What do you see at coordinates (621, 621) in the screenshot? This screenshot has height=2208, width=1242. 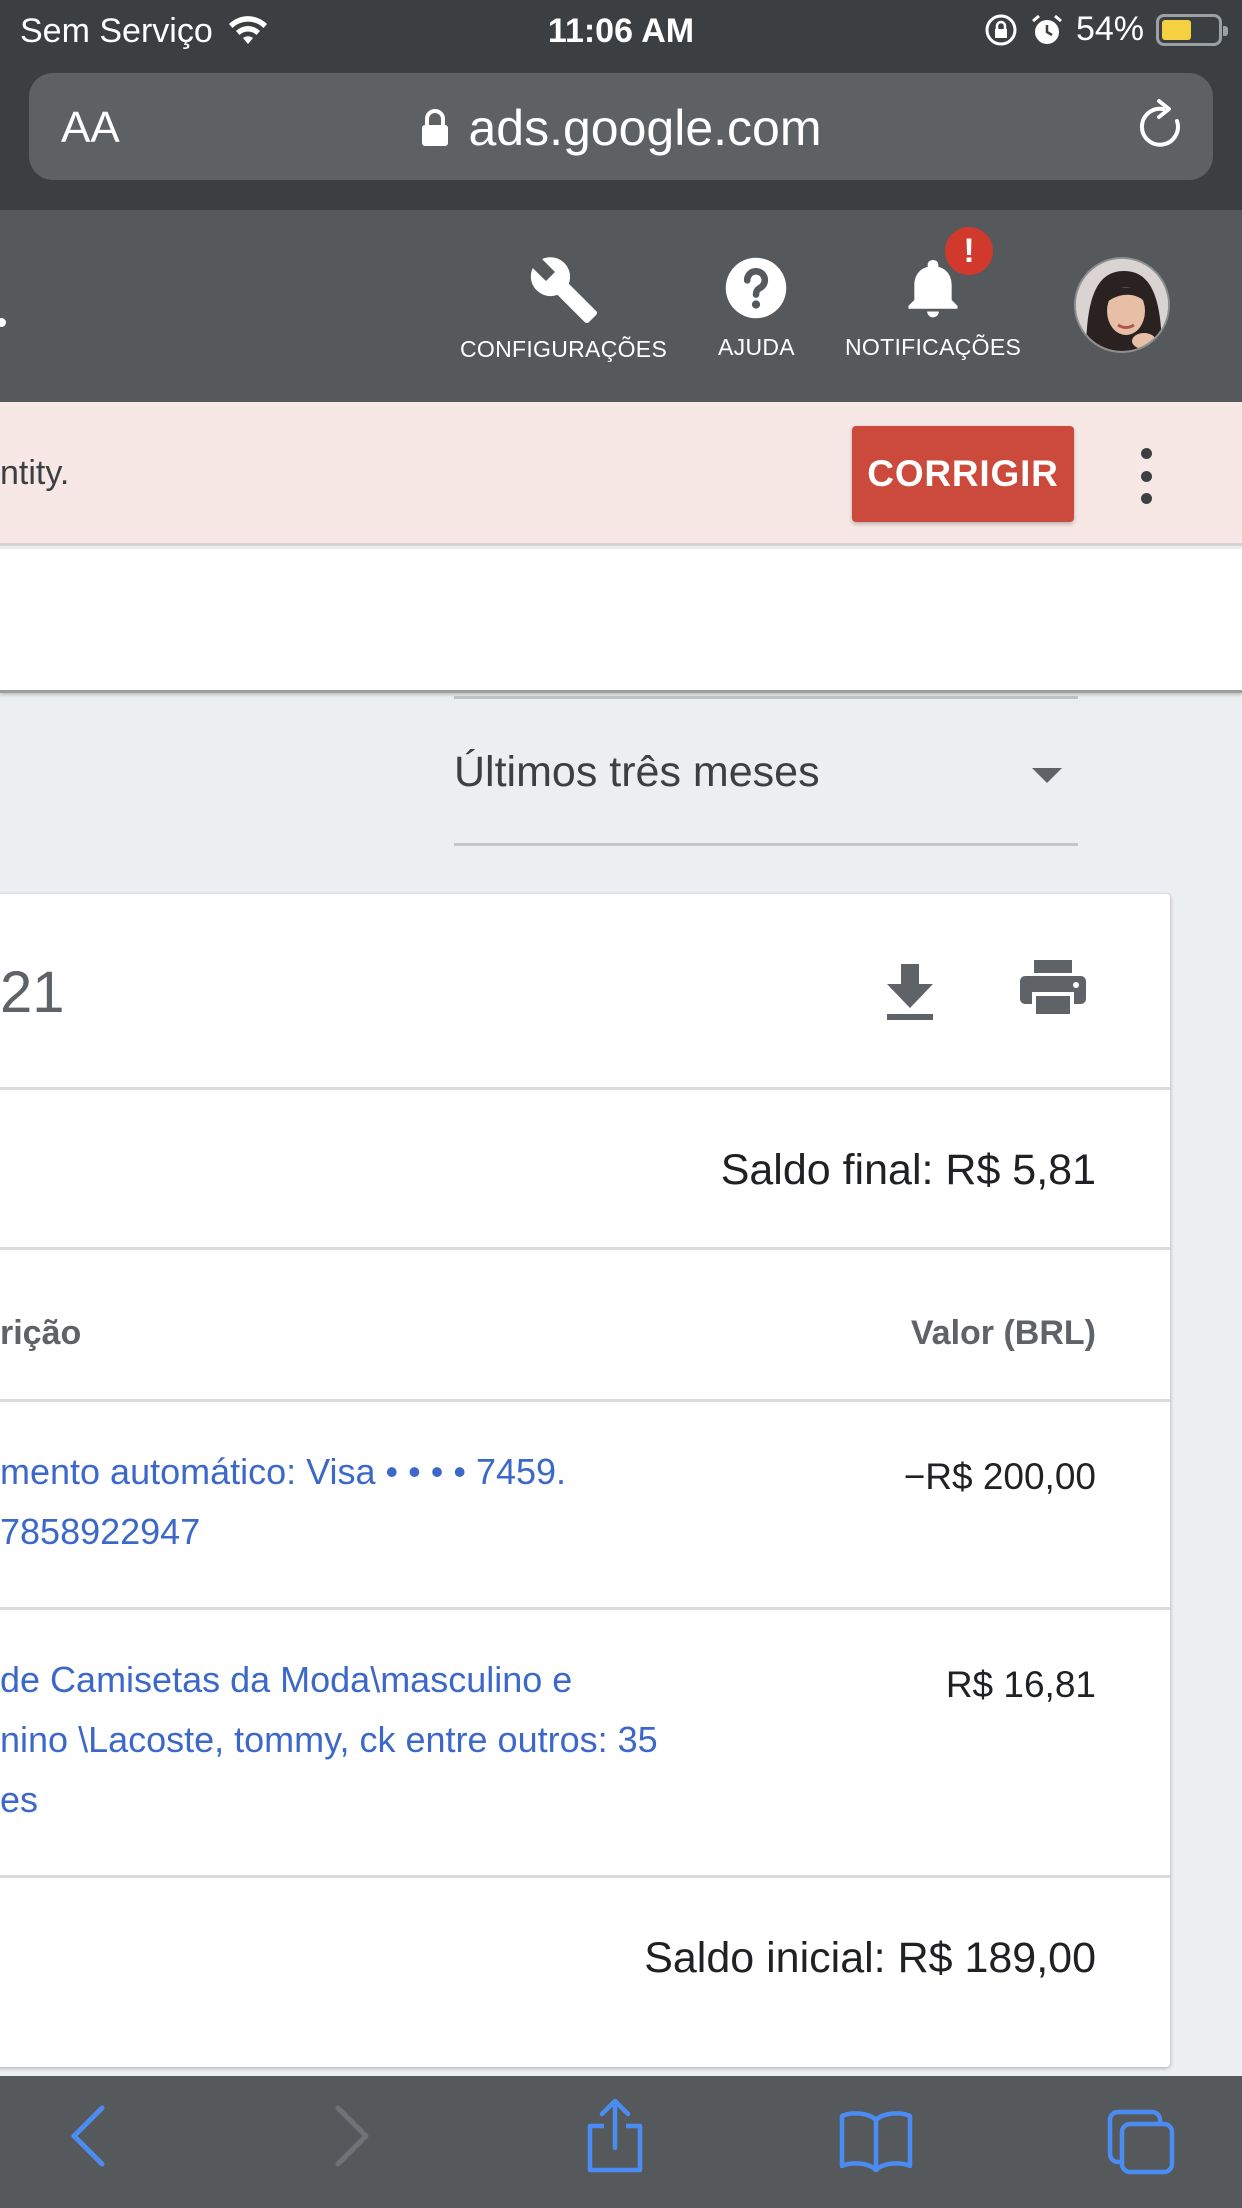 I see `toolbar-strip` at bounding box center [621, 621].